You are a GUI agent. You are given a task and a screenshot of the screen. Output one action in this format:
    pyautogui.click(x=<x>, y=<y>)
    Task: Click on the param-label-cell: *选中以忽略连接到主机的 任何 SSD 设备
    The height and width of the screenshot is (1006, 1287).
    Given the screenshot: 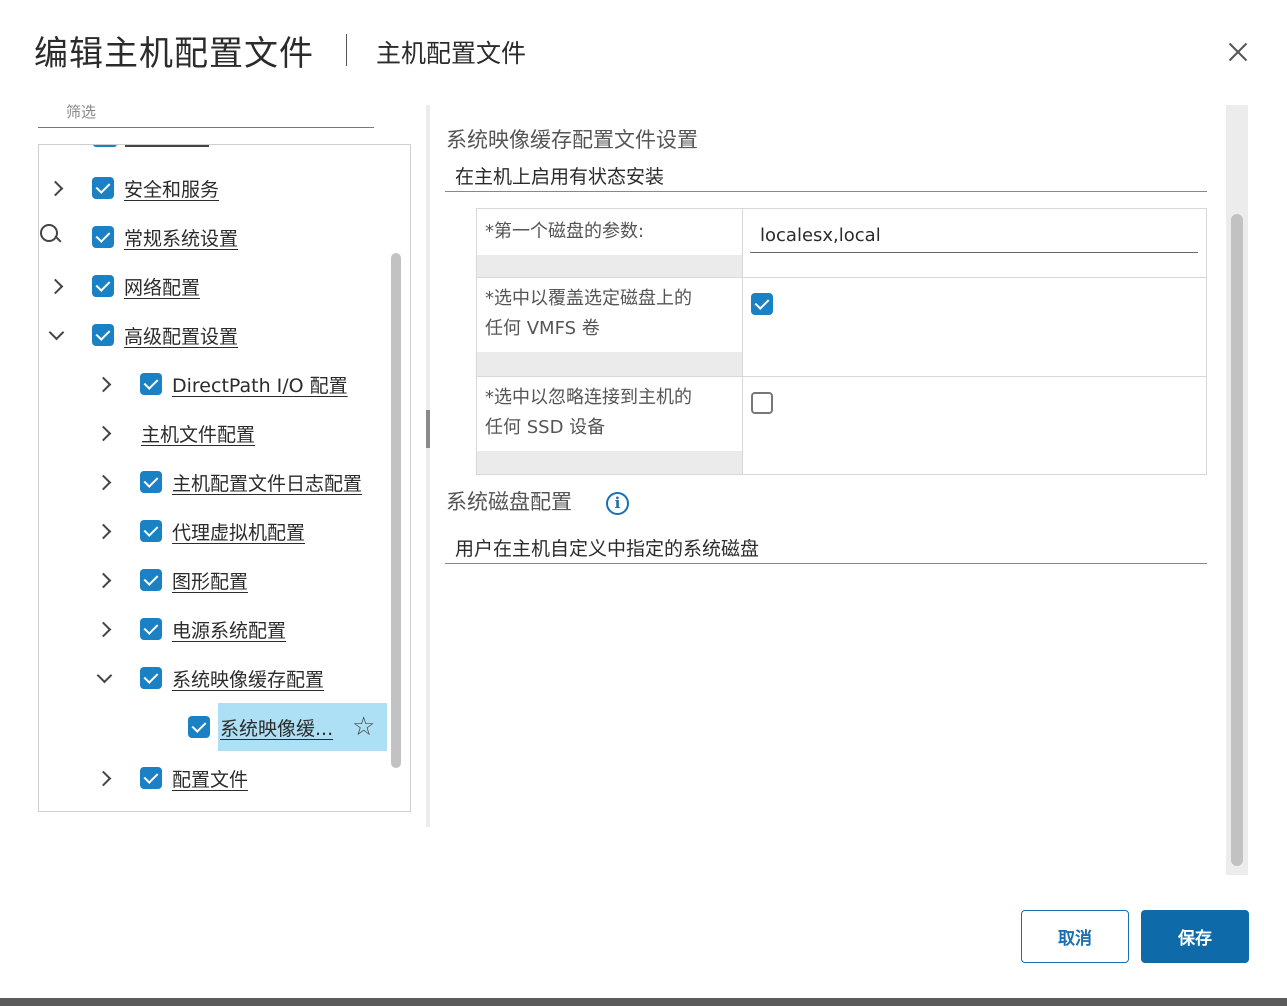 What is the action you would take?
    pyautogui.click(x=610, y=425)
    